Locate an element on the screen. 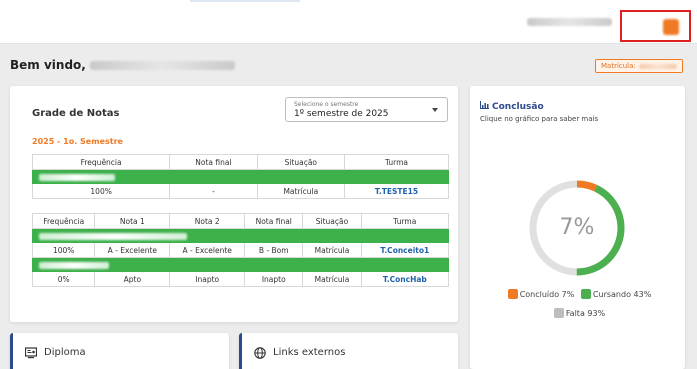  conclusion-subtitle: Clique no gráfico para saber mais is located at coordinates (539, 119).